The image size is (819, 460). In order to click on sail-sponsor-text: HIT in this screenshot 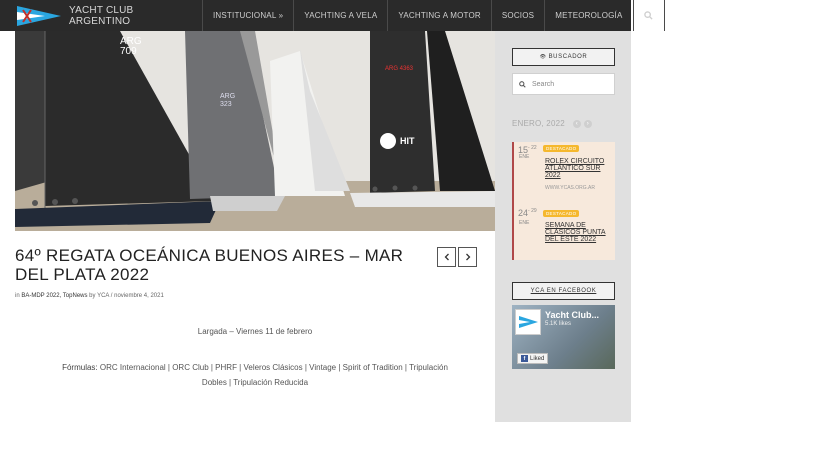, I will do `click(407, 141)`.